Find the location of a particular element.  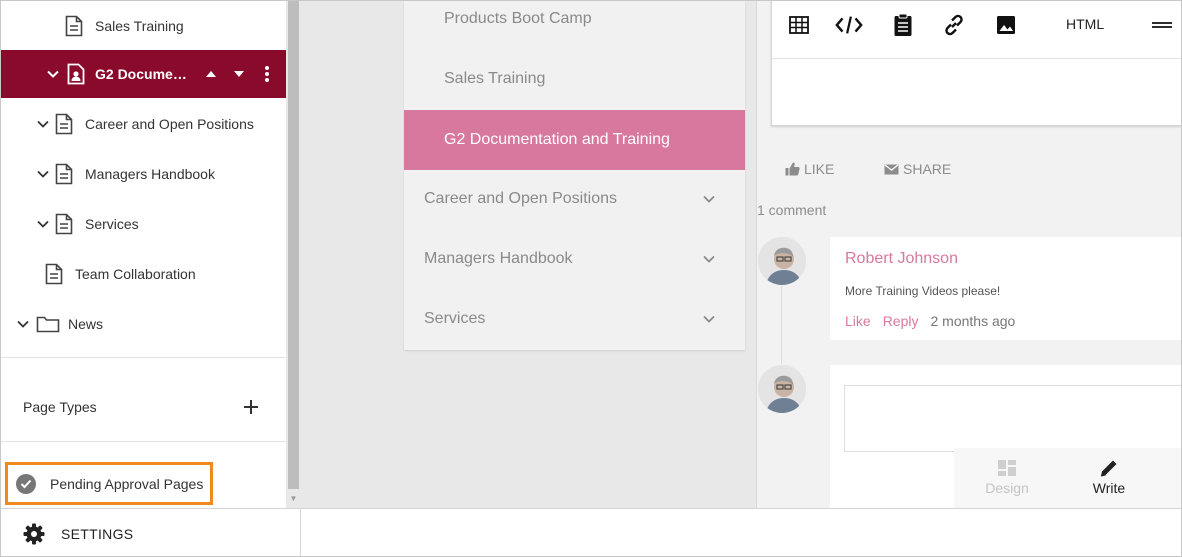

editor-mode-bar: Design Write is located at coordinates (1067, 478).